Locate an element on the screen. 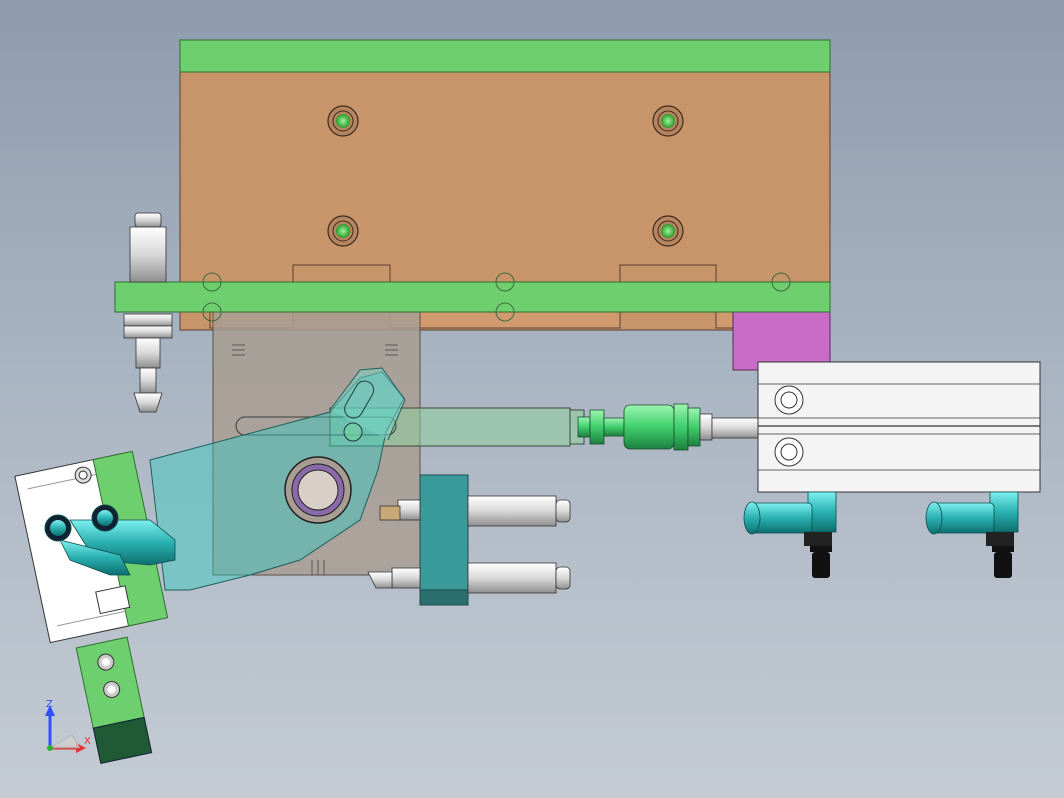 The image size is (1064, 798). top-plate is located at coordinates (505, 56).